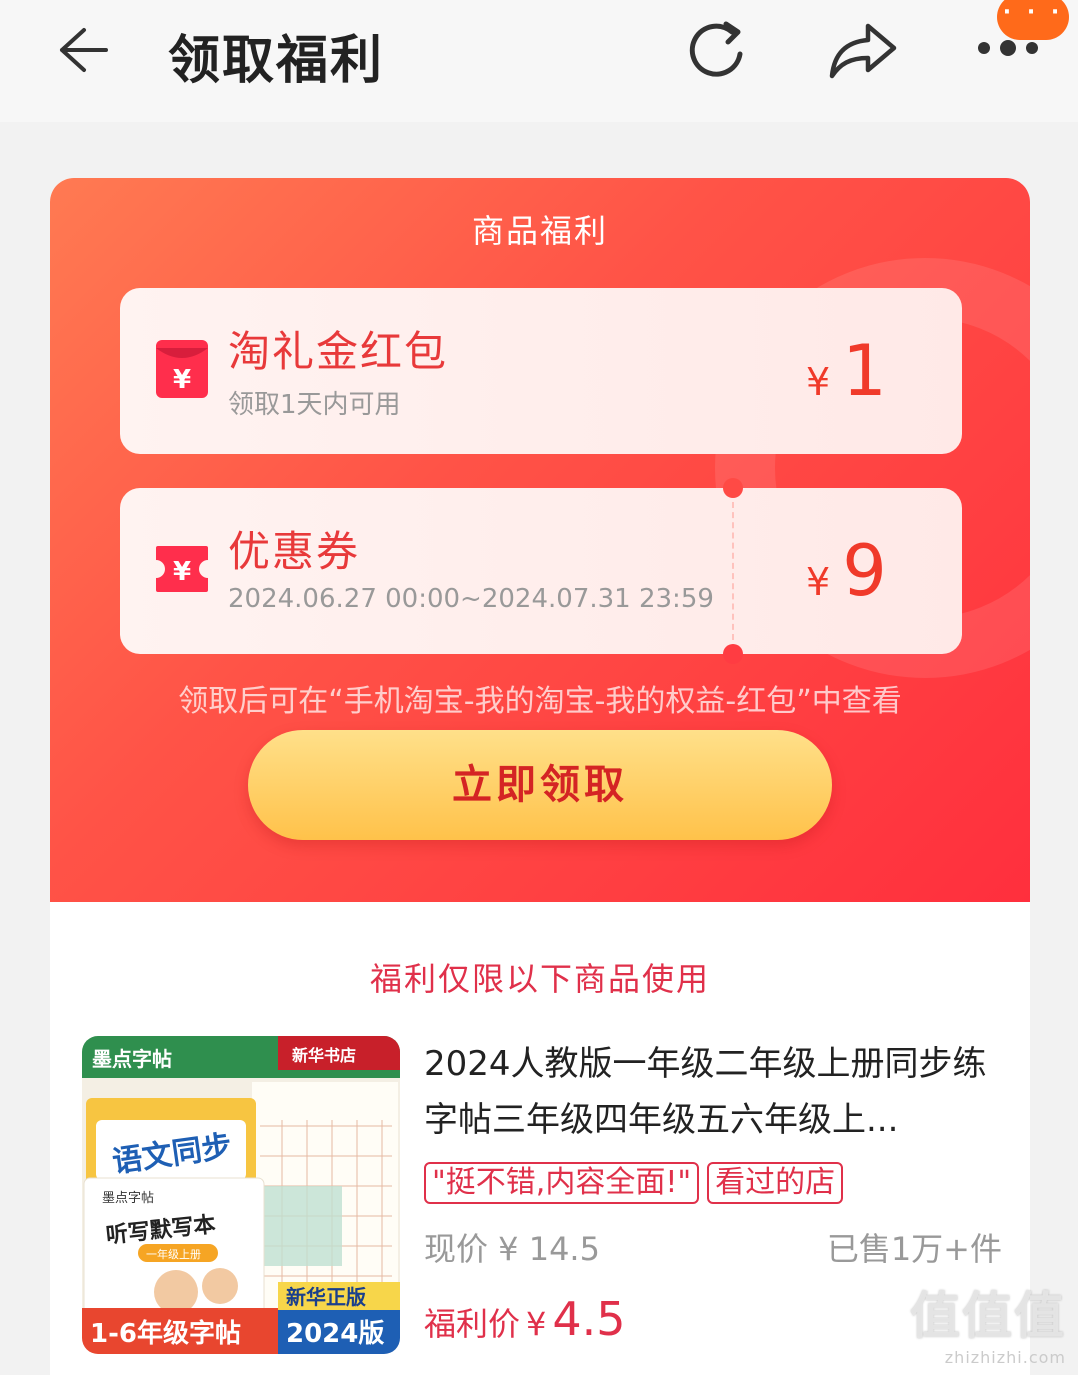  Describe the element at coordinates (720, 50) in the screenshot. I see `refresh-icon` at that location.